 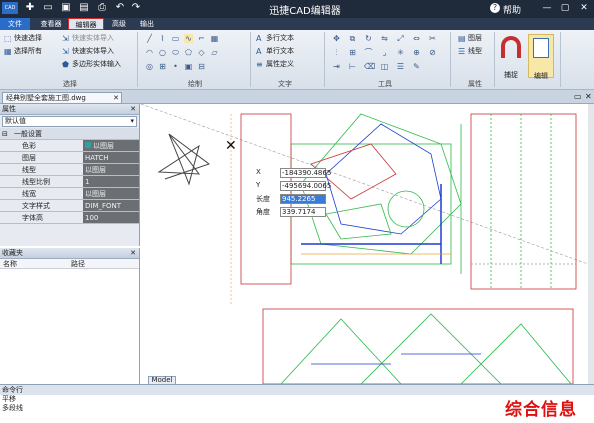 What do you see at coordinates (149, 66) in the screenshot?
I see `block-icon: ◎` at bounding box center [149, 66].